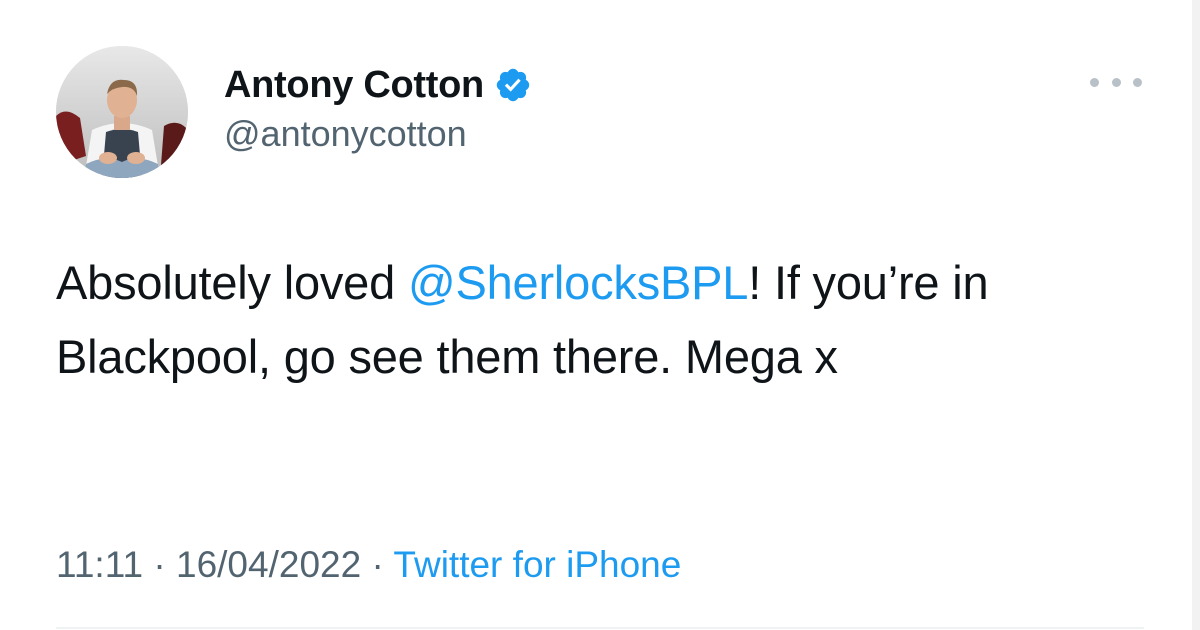 This screenshot has height=630, width=1200. I want to click on tweet-time: 11:11, so click(99, 564).